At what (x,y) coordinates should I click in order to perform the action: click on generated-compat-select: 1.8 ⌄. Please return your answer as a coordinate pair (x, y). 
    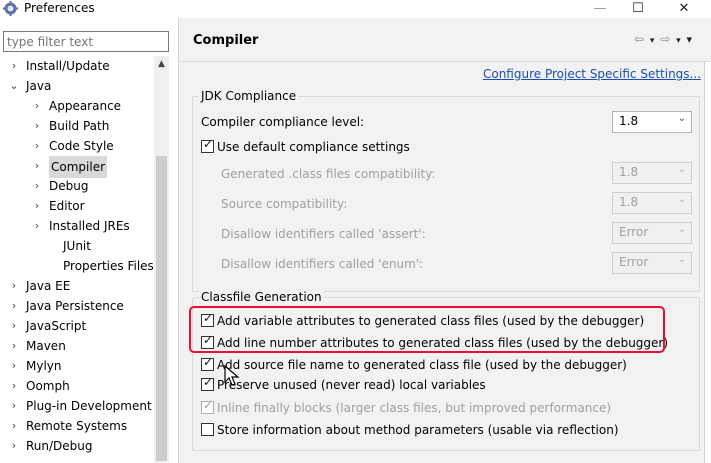
    Looking at the image, I should click on (652, 173).